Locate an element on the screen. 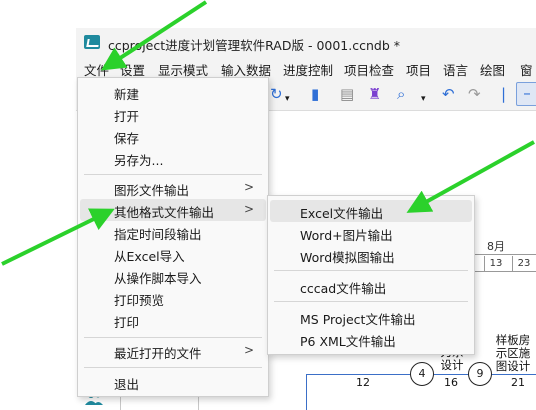 The image size is (536, 410). title-bar: ccproject进度计划管理软件RAD版 - 0001.ccndb * is located at coordinates (306, 43).